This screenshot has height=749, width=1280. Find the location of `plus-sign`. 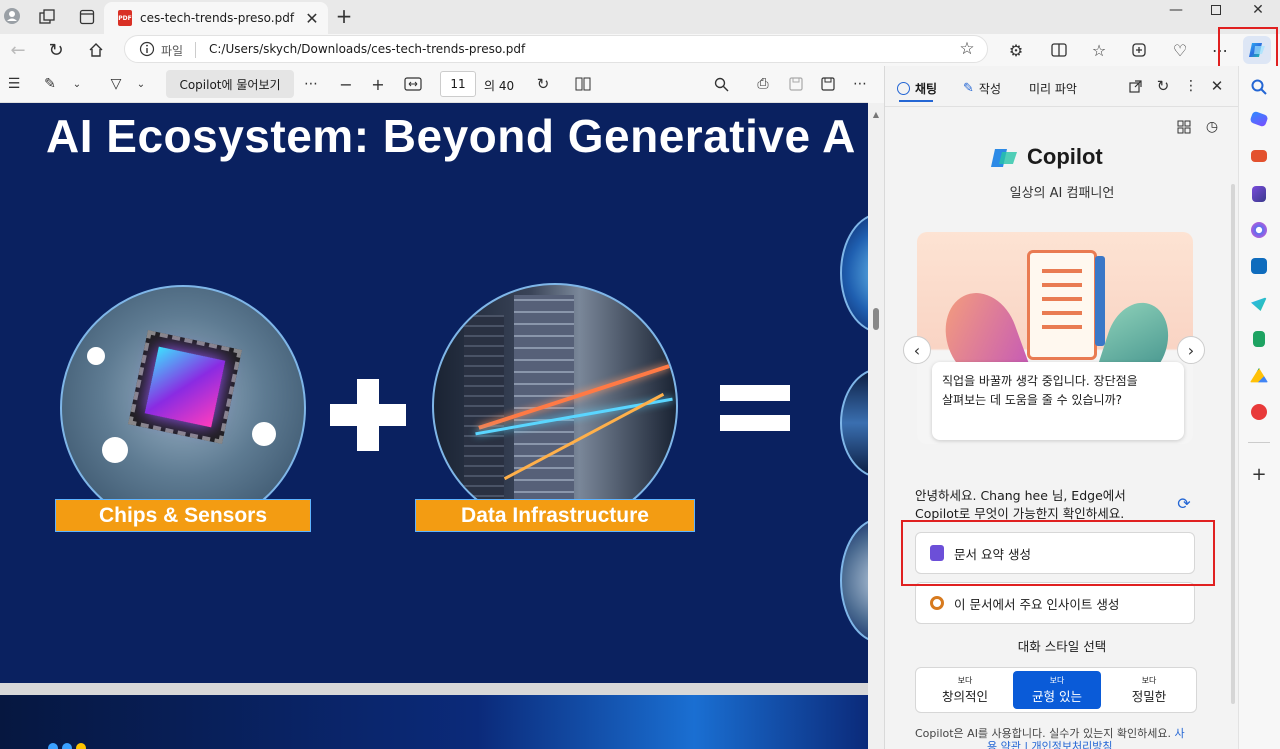

plus-sign is located at coordinates (368, 415).